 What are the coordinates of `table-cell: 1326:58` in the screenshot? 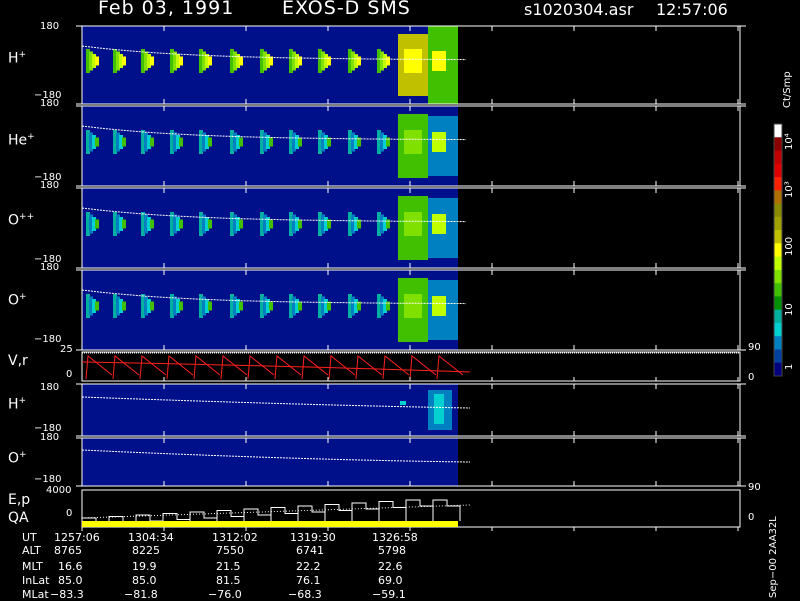 It's located at (395, 537).